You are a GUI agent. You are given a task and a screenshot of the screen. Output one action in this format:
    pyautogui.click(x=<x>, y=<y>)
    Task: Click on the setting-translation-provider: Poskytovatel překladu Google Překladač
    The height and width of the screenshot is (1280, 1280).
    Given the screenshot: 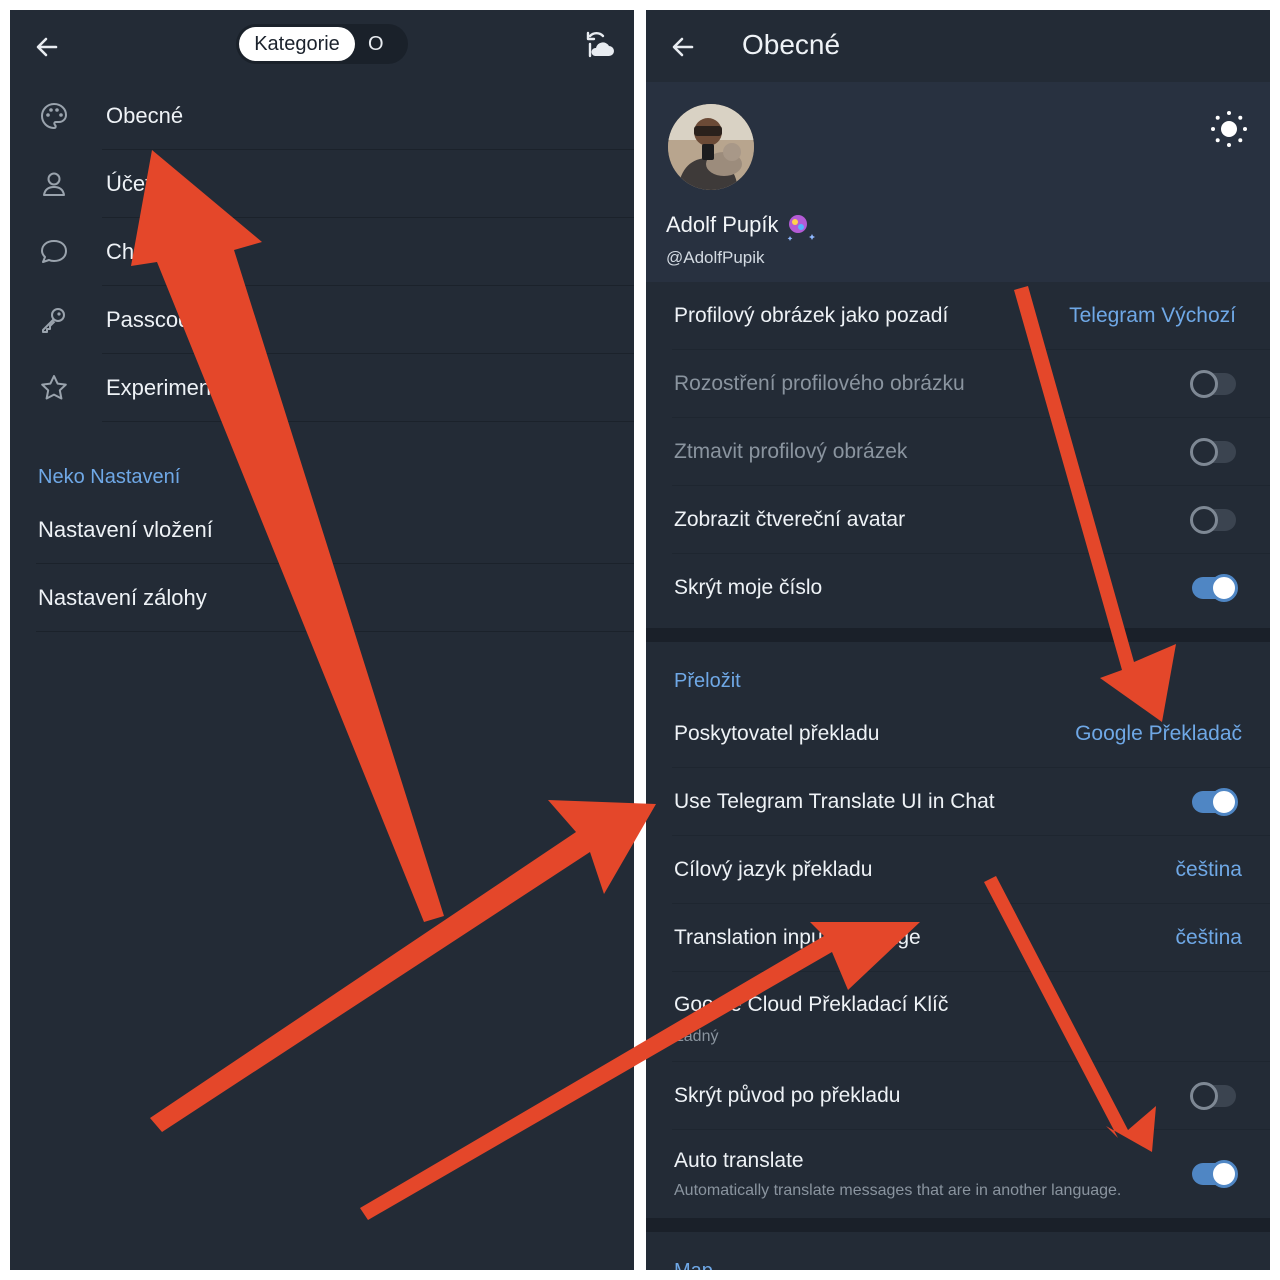 What is the action you would take?
    pyautogui.click(x=958, y=734)
    